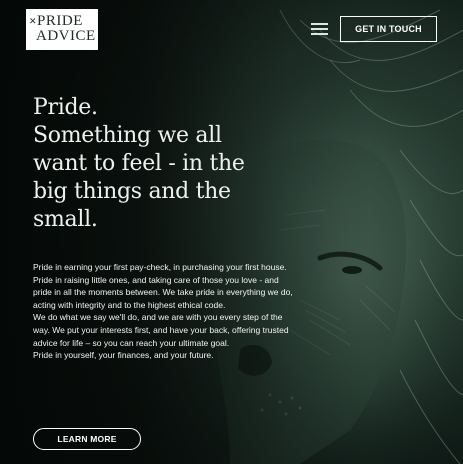  I want to click on pride-advice-logo: ✕PRIDE ADVICE, so click(62, 29).